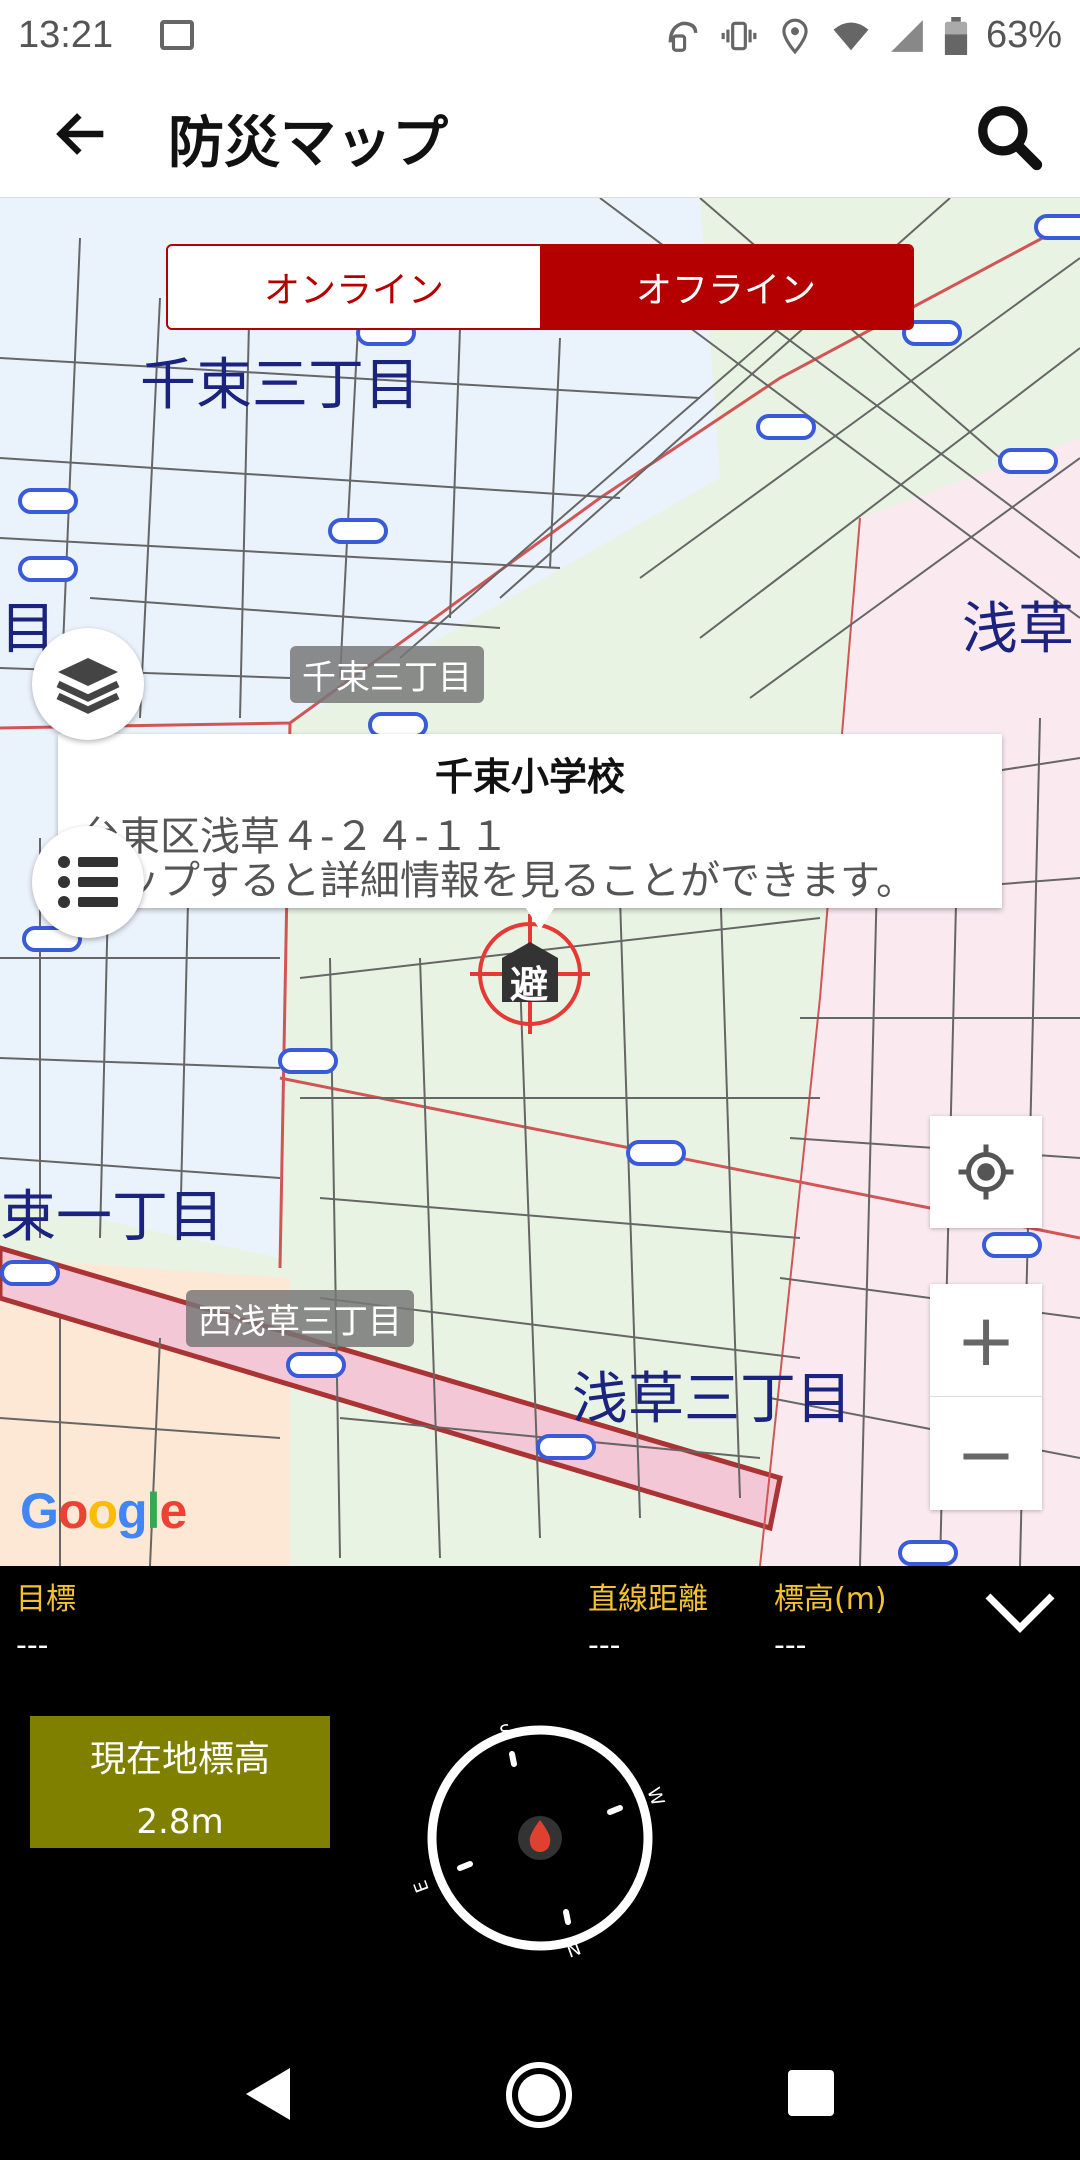  I want to click on offline-tab: オフライン, so click(726, 287).